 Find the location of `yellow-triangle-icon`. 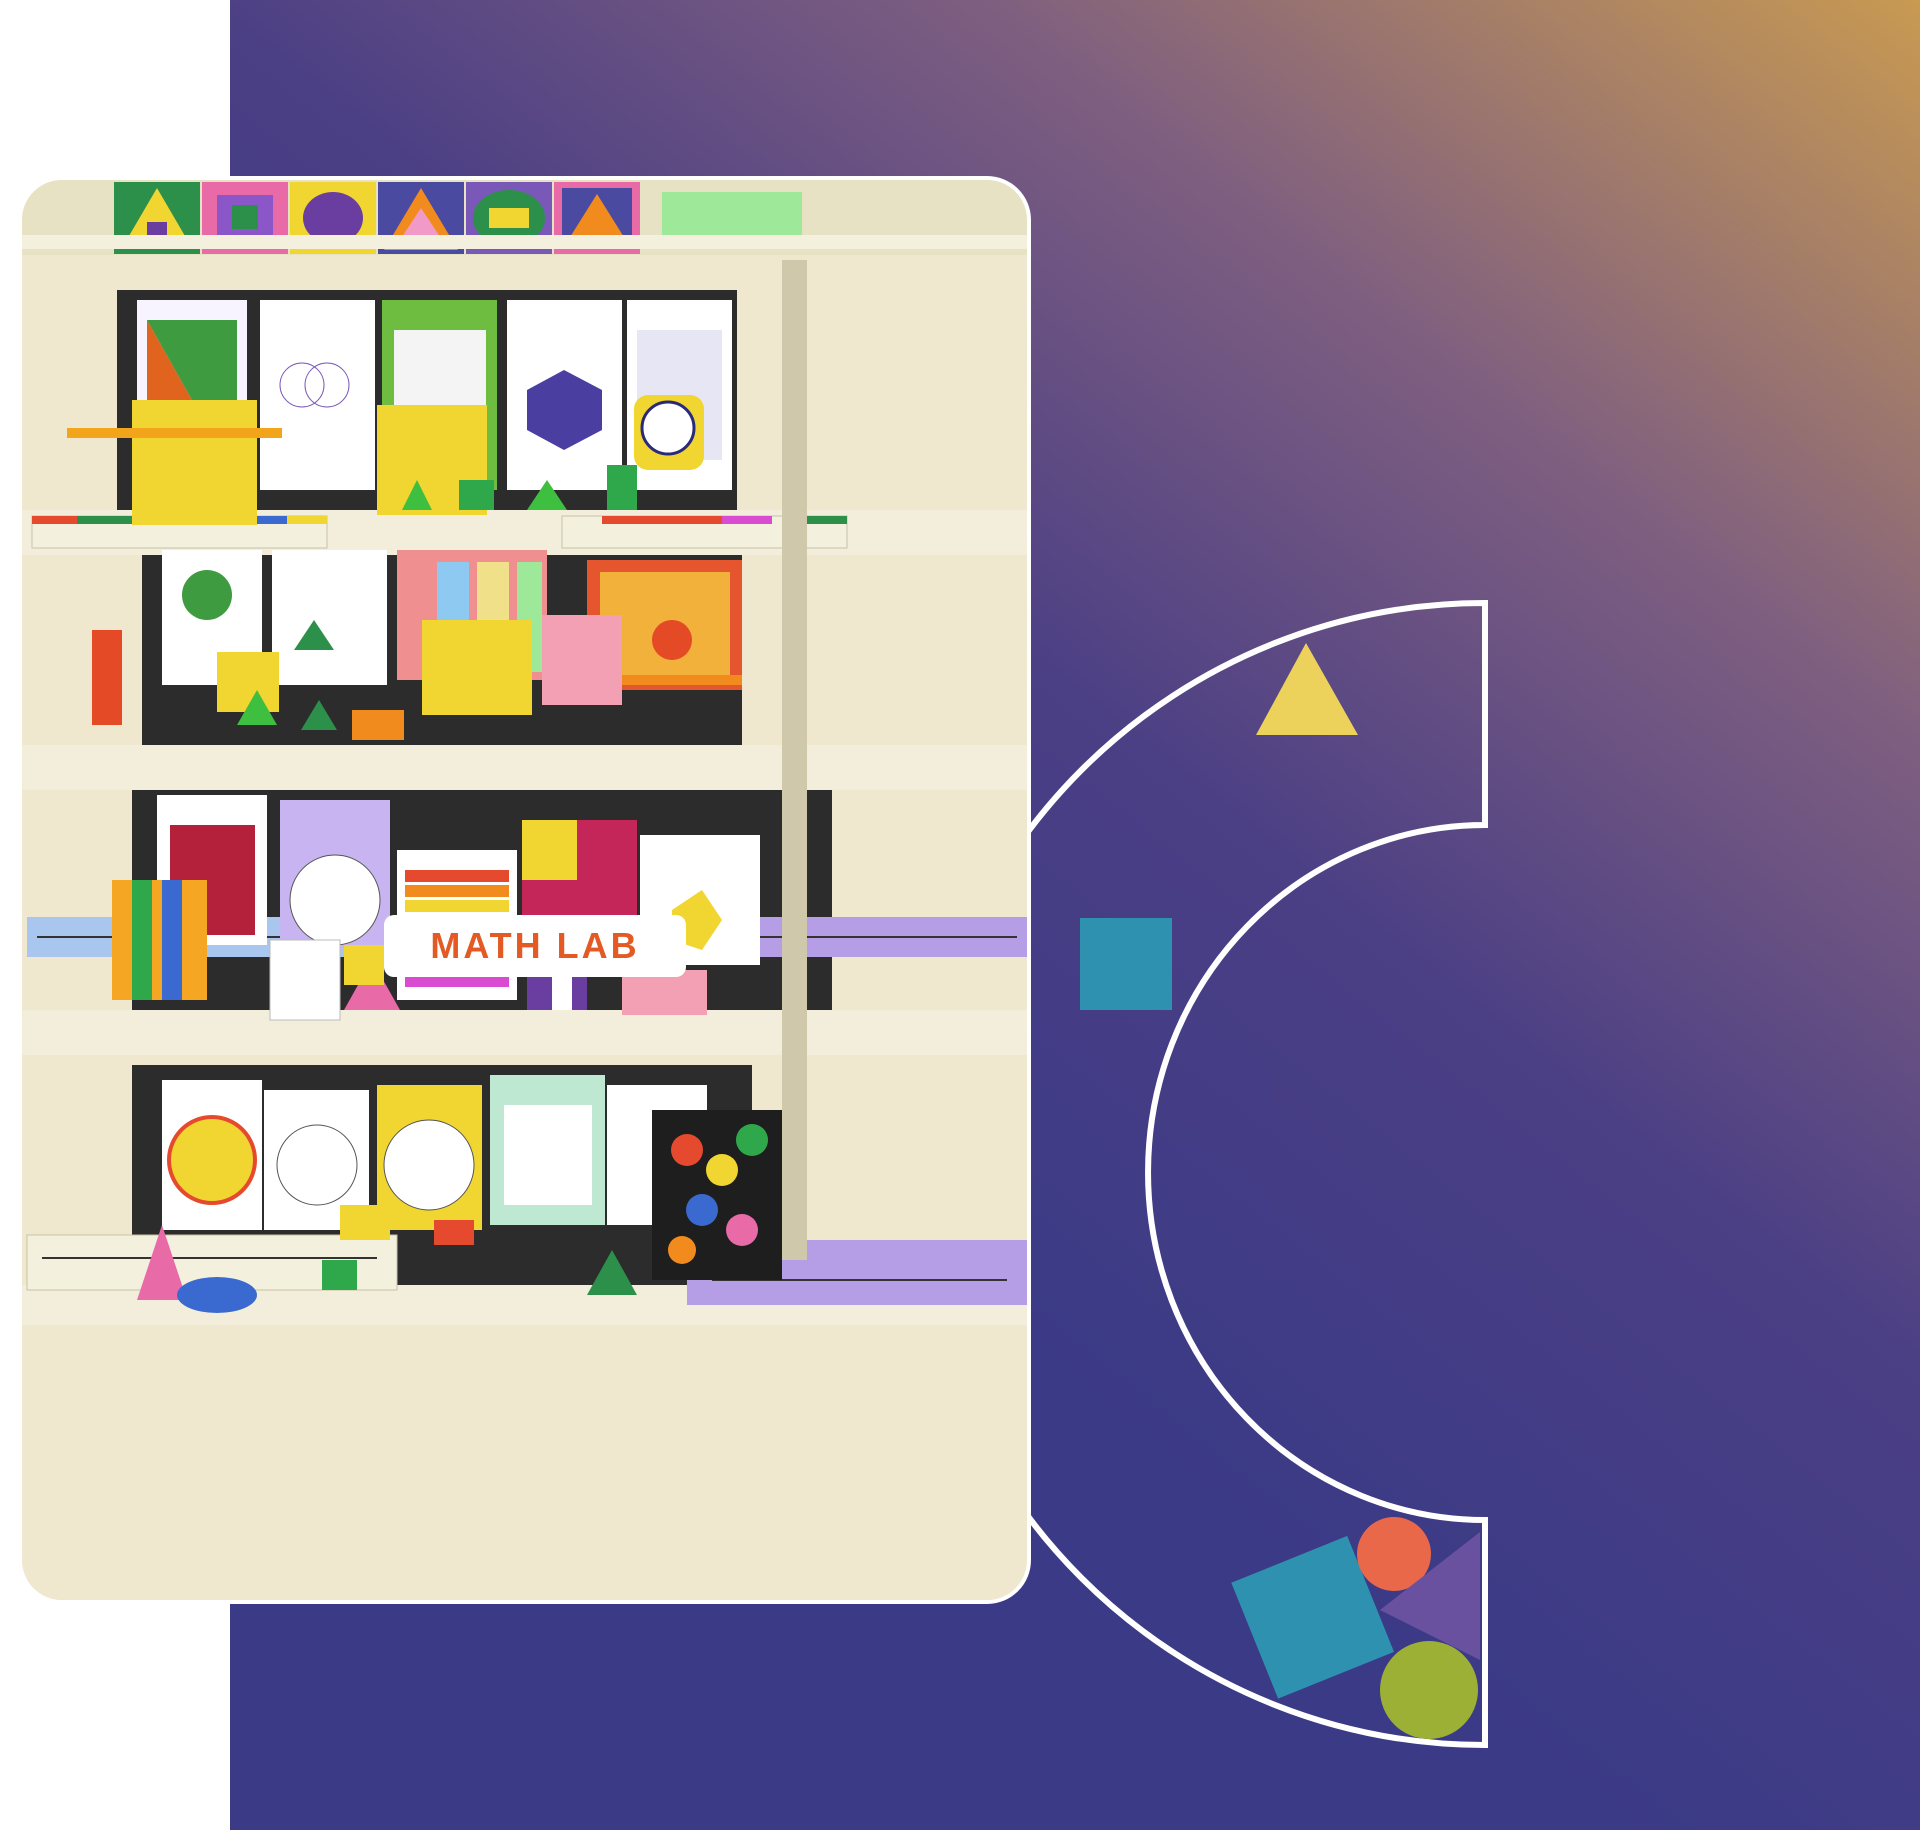

yellow-triangle-icon is located at coordinates (1307, 689).